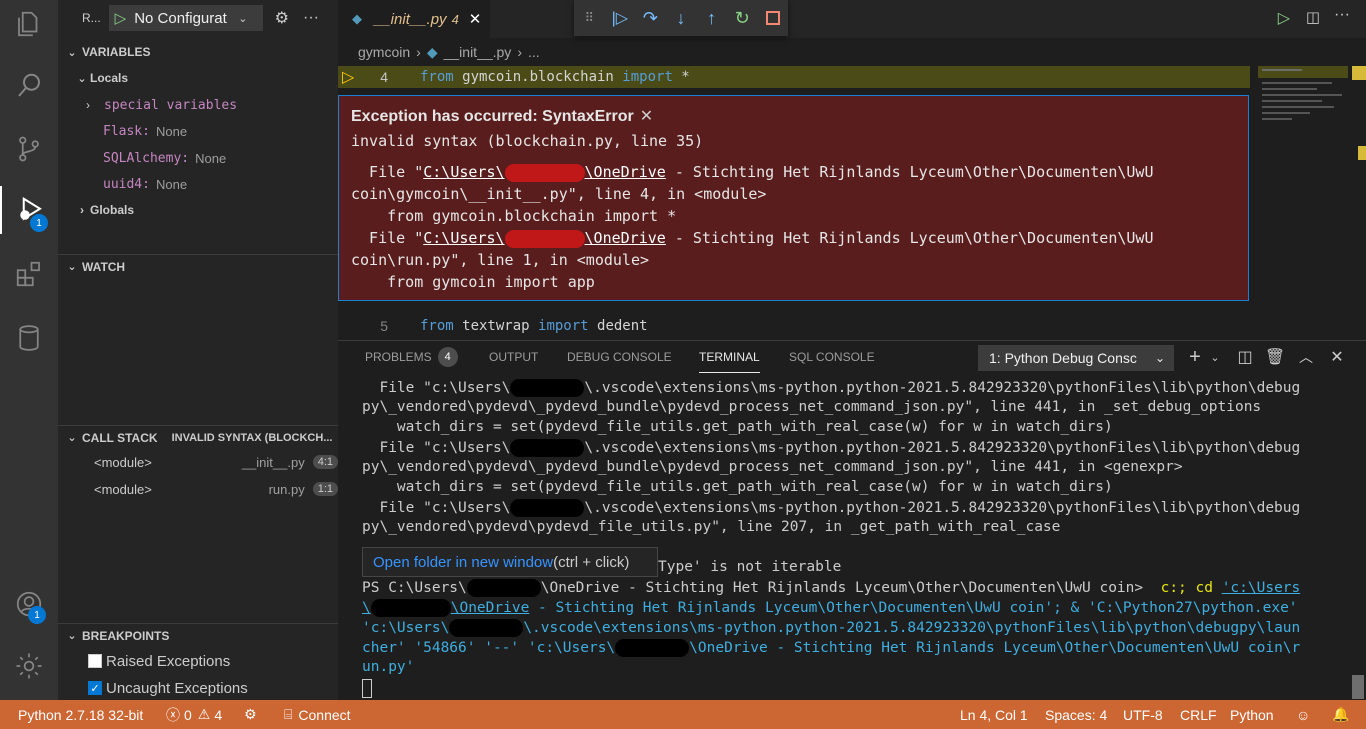 Image resolution: width=1366 pixels, height=729 pixels. Describe the element at coordinates (123, 462) in the screenshot. I see `frame-name: <module>` at that location.